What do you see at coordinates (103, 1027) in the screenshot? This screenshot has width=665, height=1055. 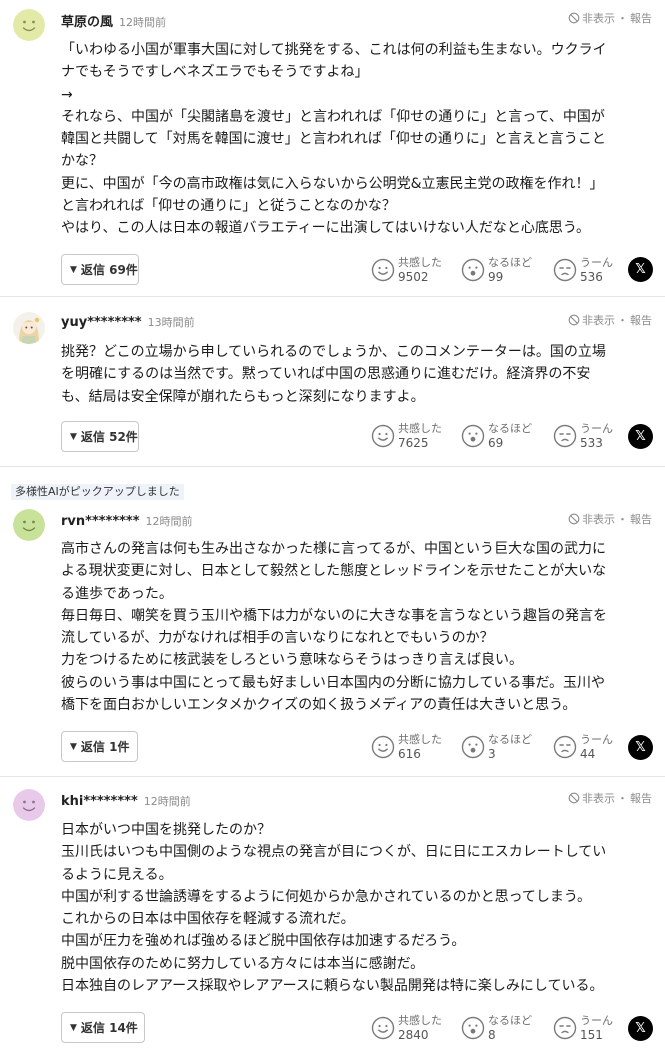 I see `reply-toggle-button: ▼ 返信 14件` at bounding box center [103, 1027].